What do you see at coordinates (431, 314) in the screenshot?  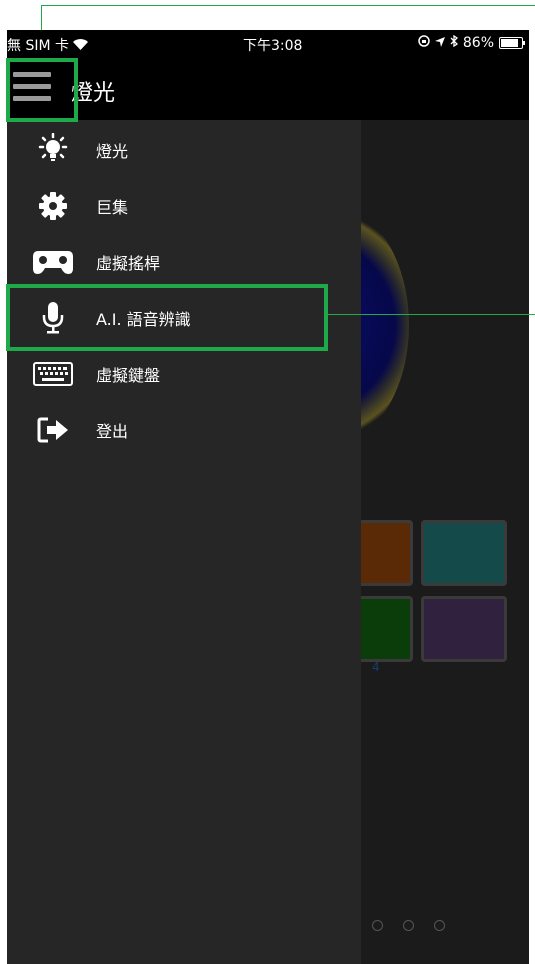 I see `annotation-line-right` at bounding box center [431, 314].